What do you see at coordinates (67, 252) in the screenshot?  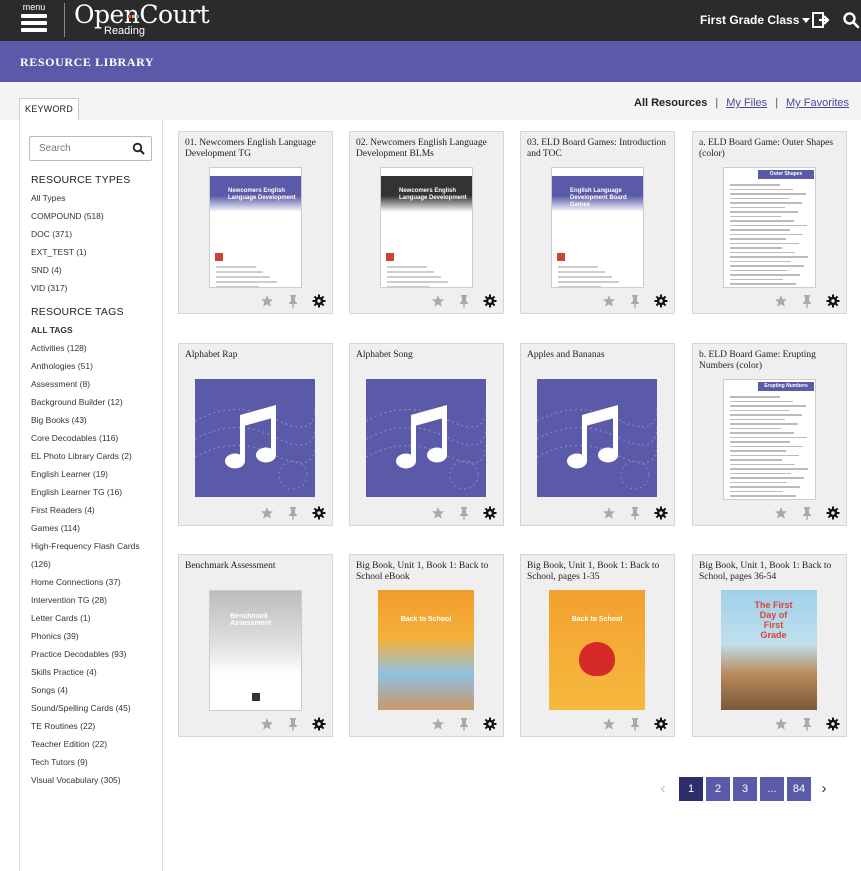 I see `resource-type-item: EXT_TEST (1)` at bounding box center [67, 252].